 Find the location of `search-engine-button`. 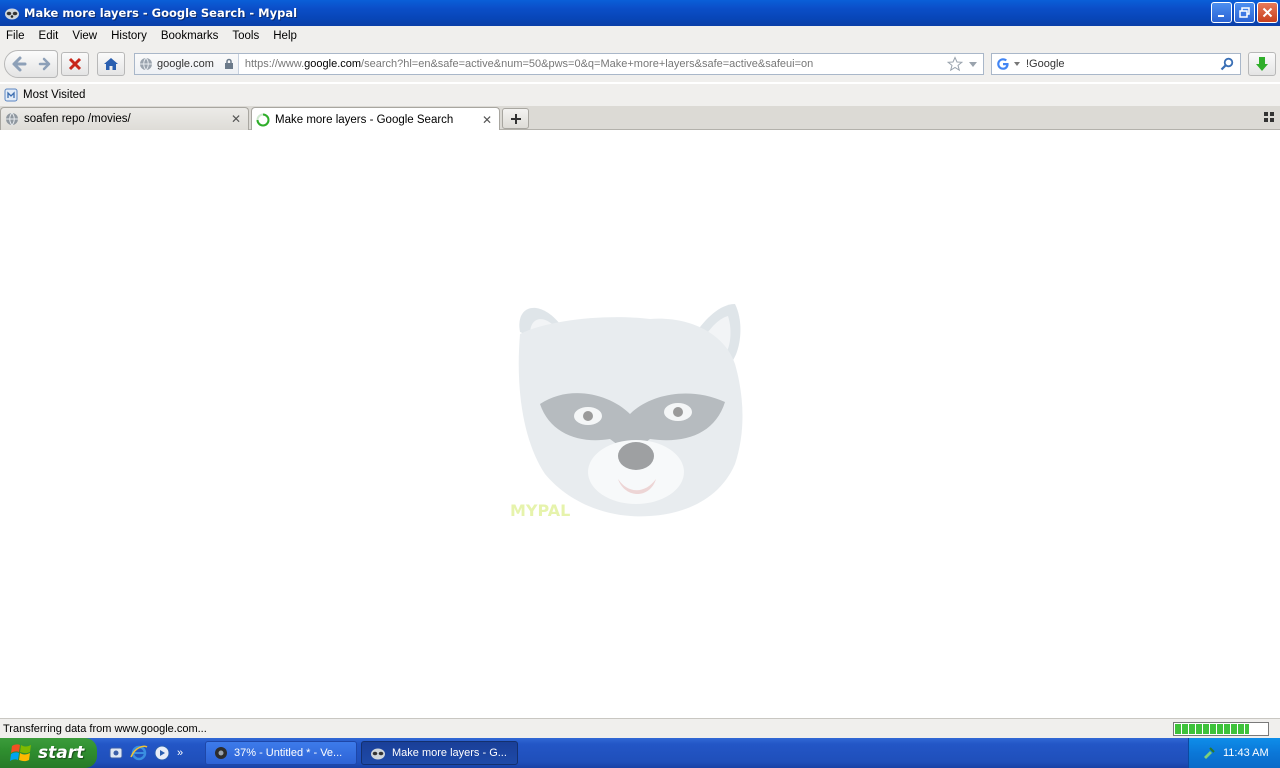

search-engine-button is located at coordinates (1009, 64).